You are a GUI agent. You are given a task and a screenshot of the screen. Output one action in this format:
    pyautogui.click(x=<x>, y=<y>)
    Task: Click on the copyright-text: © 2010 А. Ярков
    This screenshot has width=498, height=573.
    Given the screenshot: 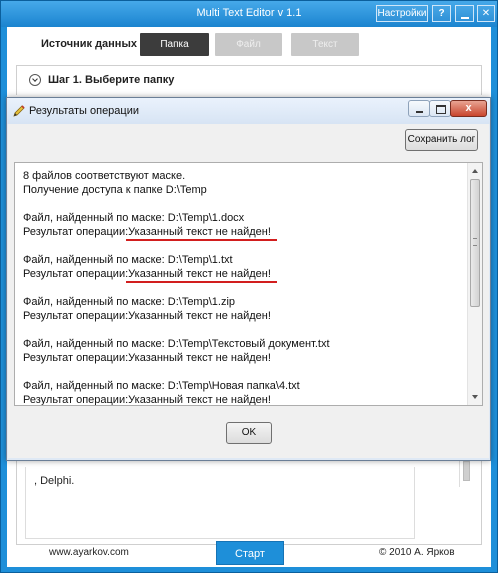 What is the action you would take?
    pyautogui.click(x=417, y=552)
    